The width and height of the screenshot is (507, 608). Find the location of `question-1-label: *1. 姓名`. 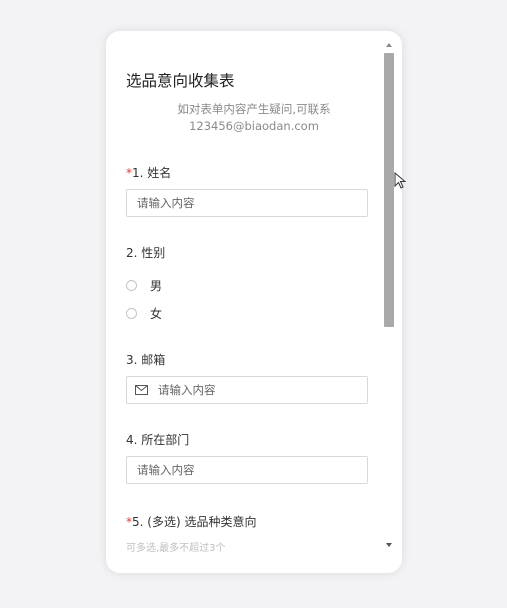

question-1-label: *1. 姓名 is located at coordinates (148, 172).